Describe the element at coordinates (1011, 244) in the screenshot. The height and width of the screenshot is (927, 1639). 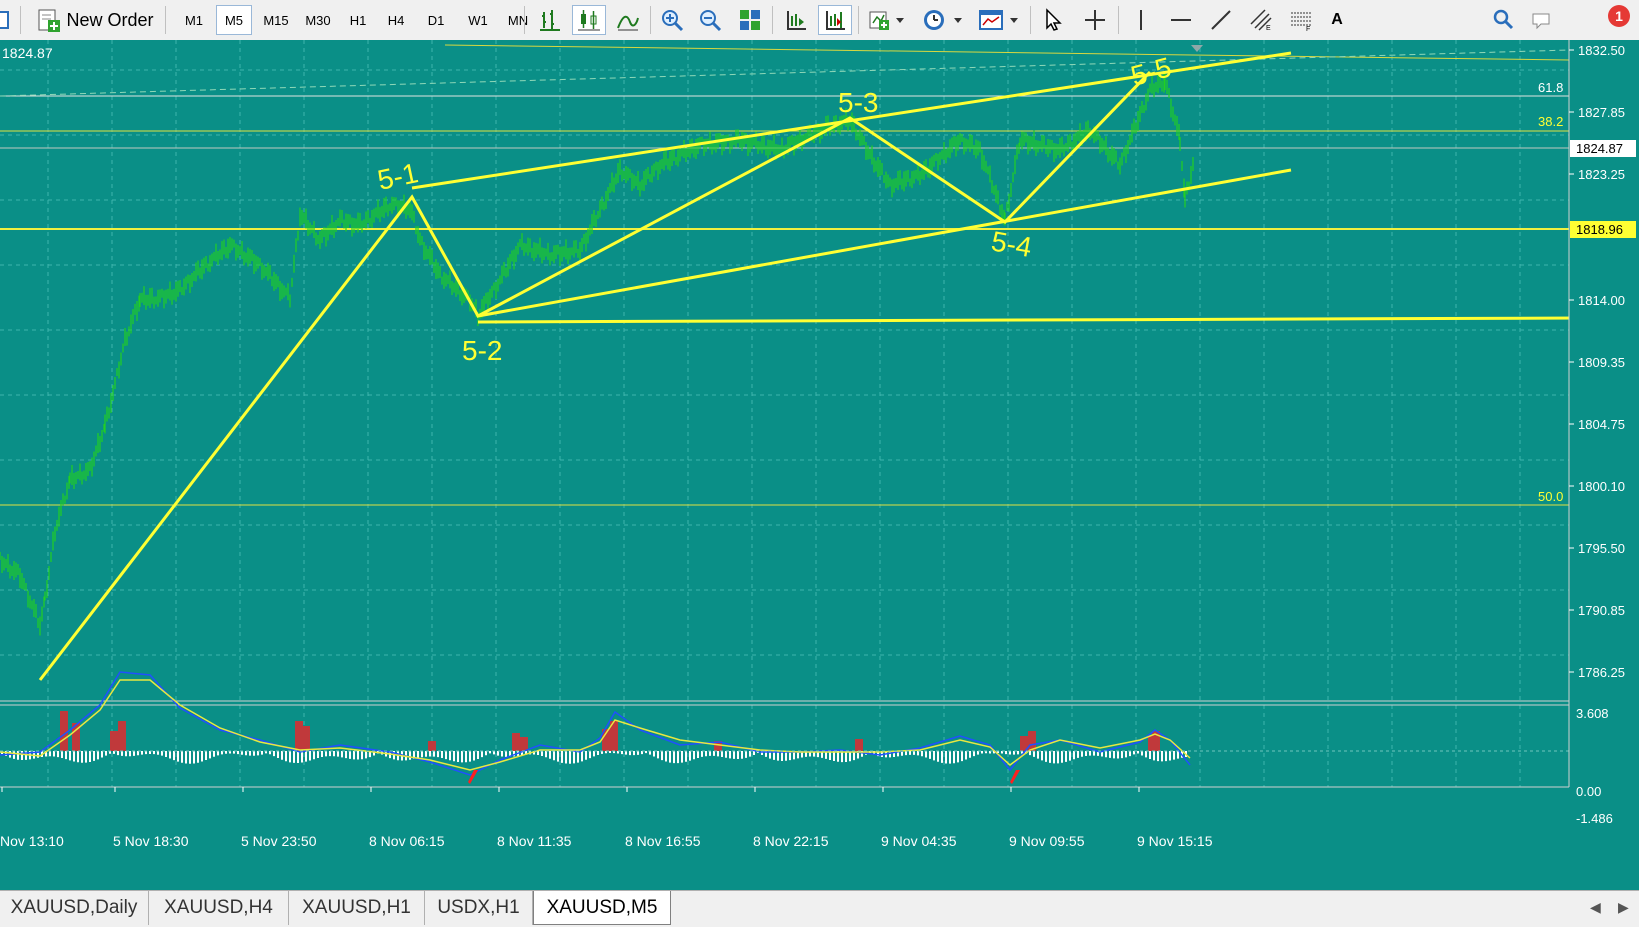
I see `wave-label-5-4: 5-4` at that location.